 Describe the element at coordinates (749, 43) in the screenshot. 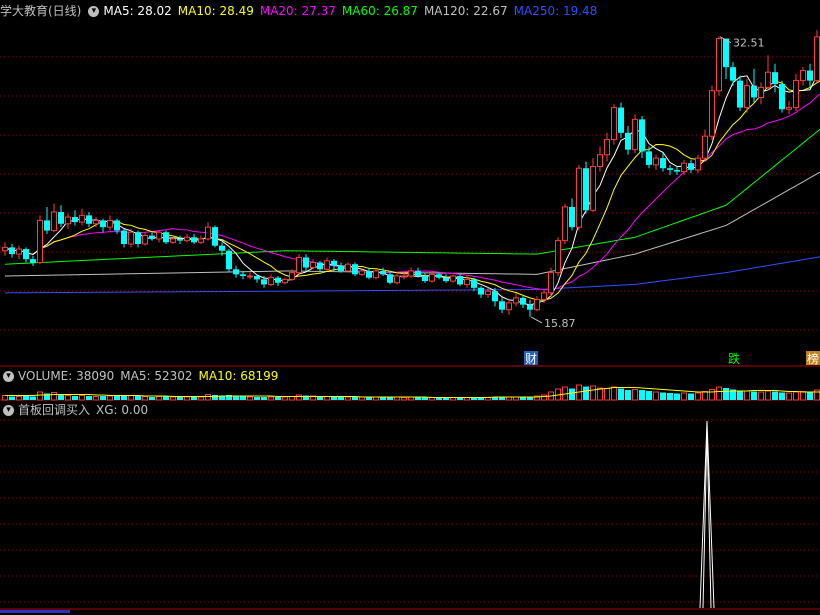

I see `high-price-label: 32.51` at that location.